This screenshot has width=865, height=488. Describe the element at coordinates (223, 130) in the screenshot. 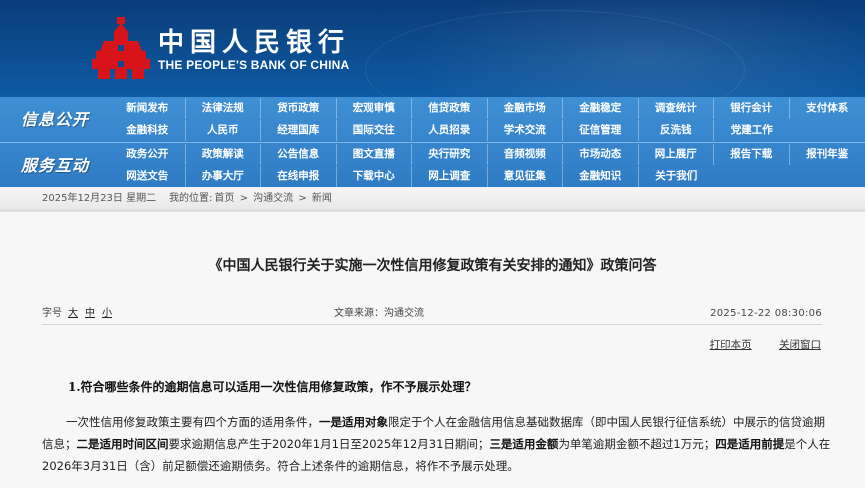

I see `nav-item: 人民币` at that location.